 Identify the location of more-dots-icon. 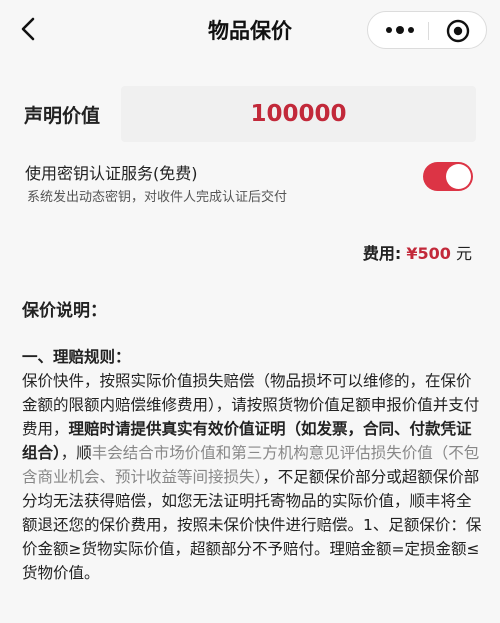
(400, 30).